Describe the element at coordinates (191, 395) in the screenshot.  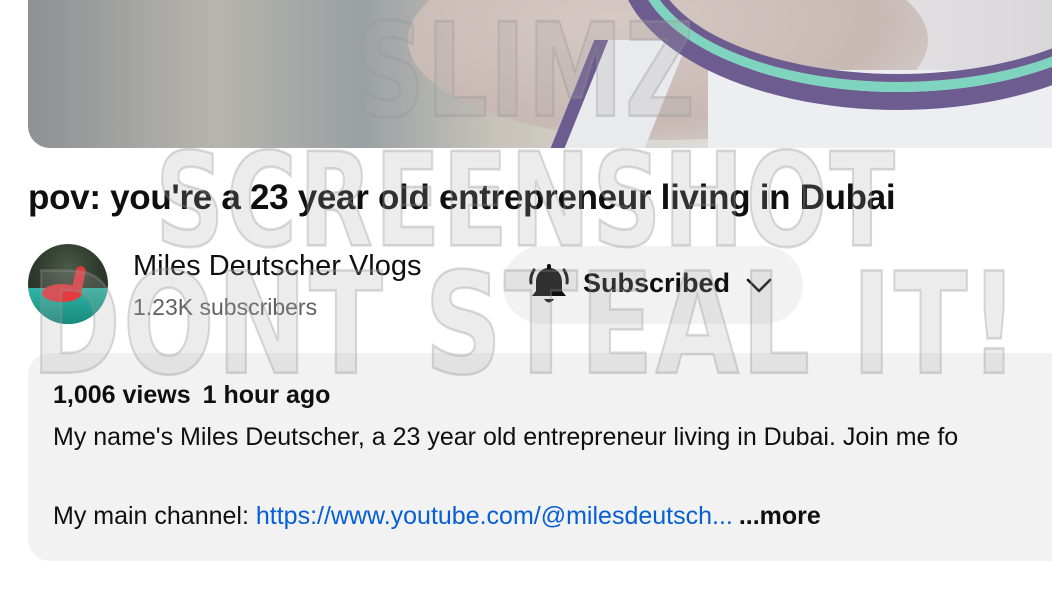
I see `video-meta: 1,006 views 1 hour ago` at that location.